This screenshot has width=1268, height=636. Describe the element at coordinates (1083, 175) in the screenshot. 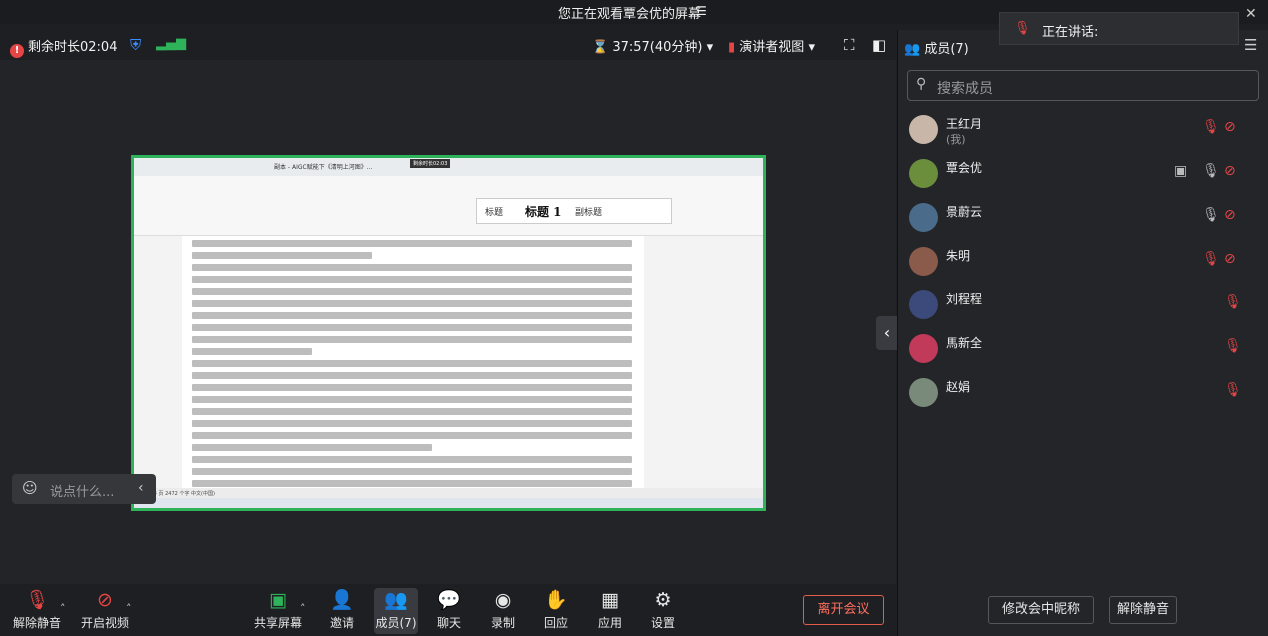

I see `member-item: 覃会优 ▣ 🎙 ⊘` at that location.